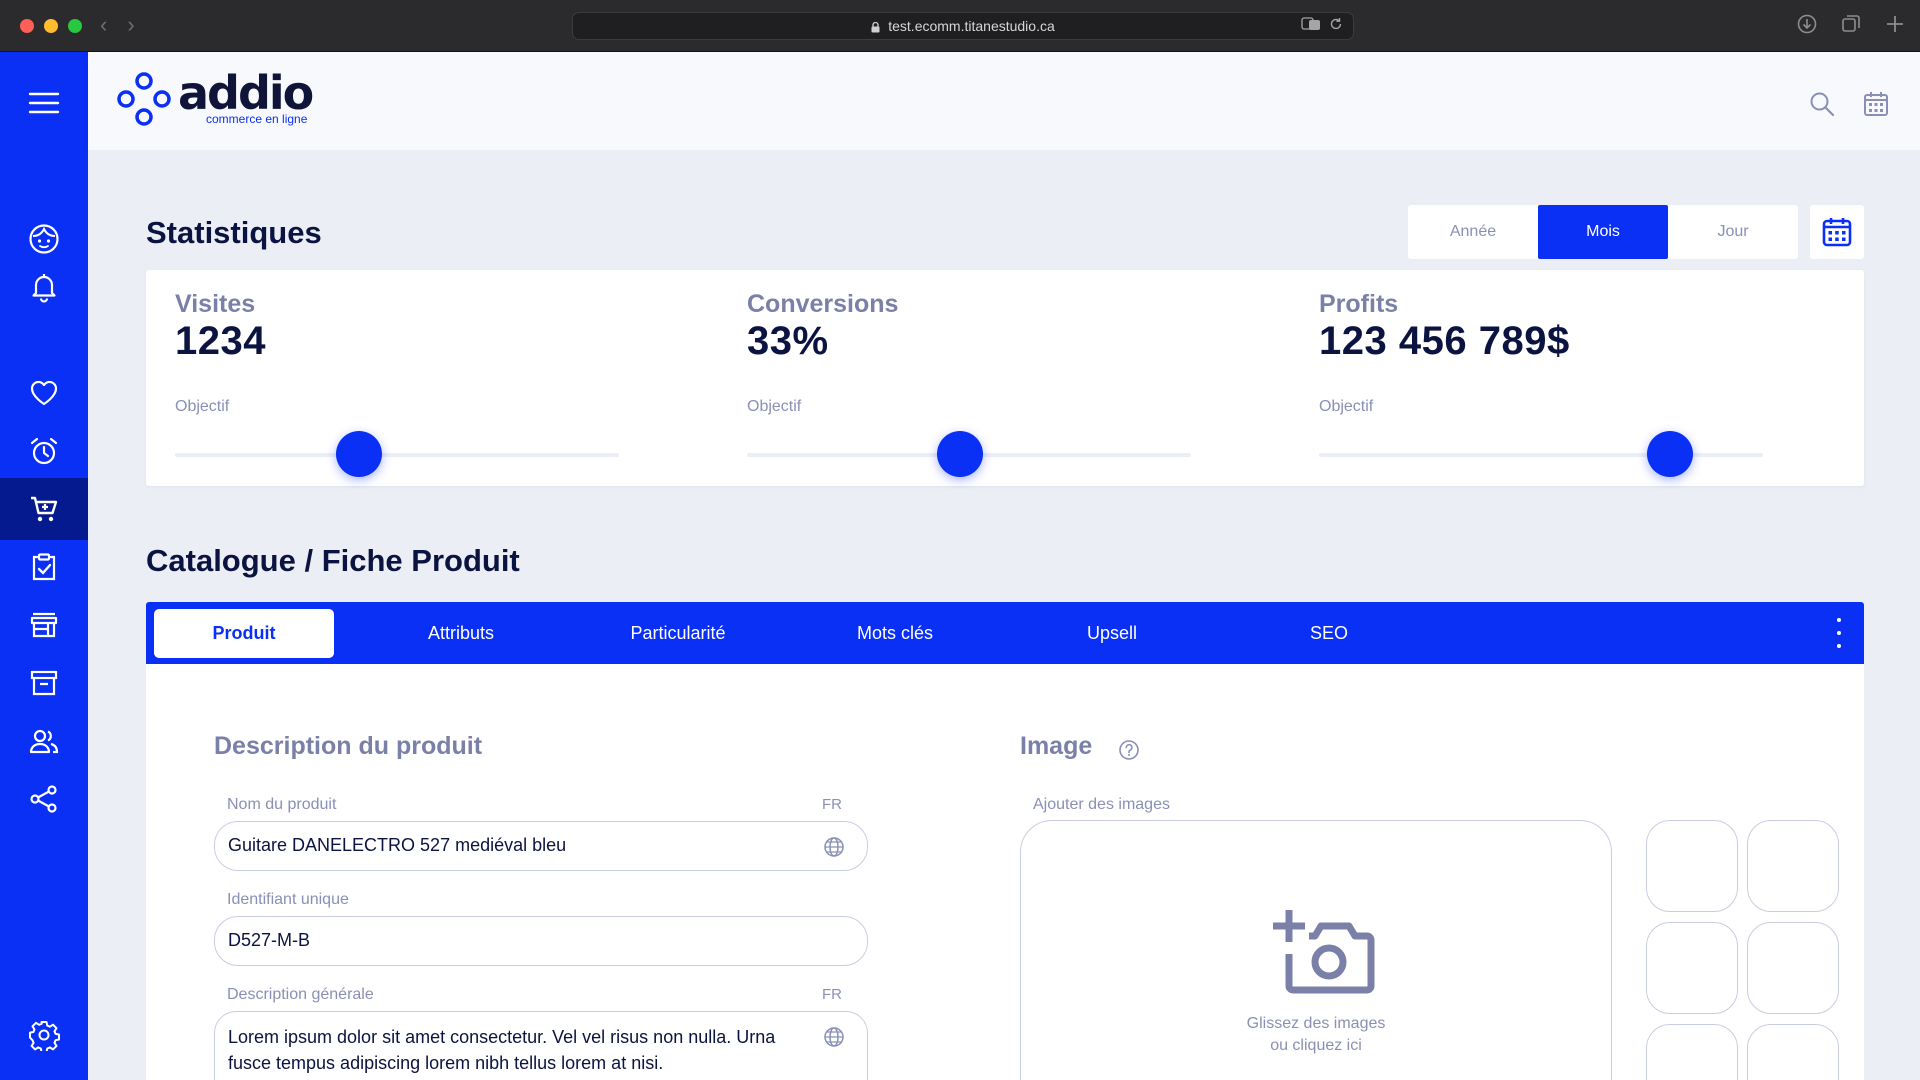  What do you see at coordinates (1112, 633) in the screenshot?
I see `tab-upsell: Upsell` at bounding box center [1112, 633].